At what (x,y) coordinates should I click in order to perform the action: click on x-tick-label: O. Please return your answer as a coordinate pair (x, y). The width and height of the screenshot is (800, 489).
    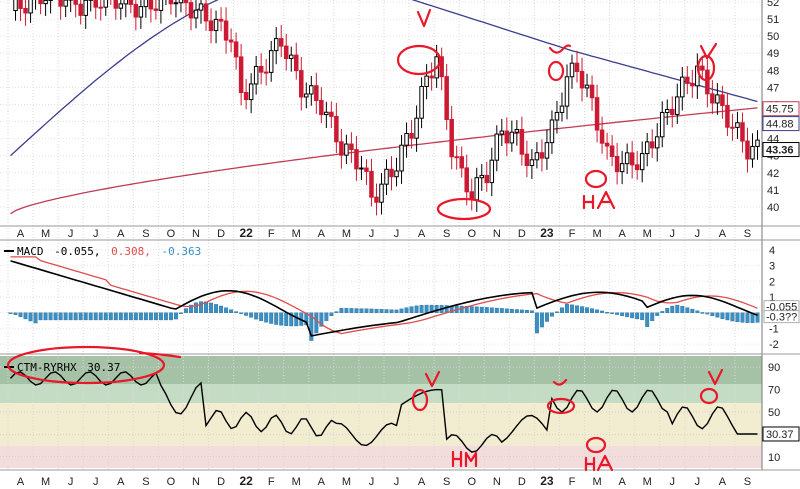
    Looking at the image, I should click on (471, 234).